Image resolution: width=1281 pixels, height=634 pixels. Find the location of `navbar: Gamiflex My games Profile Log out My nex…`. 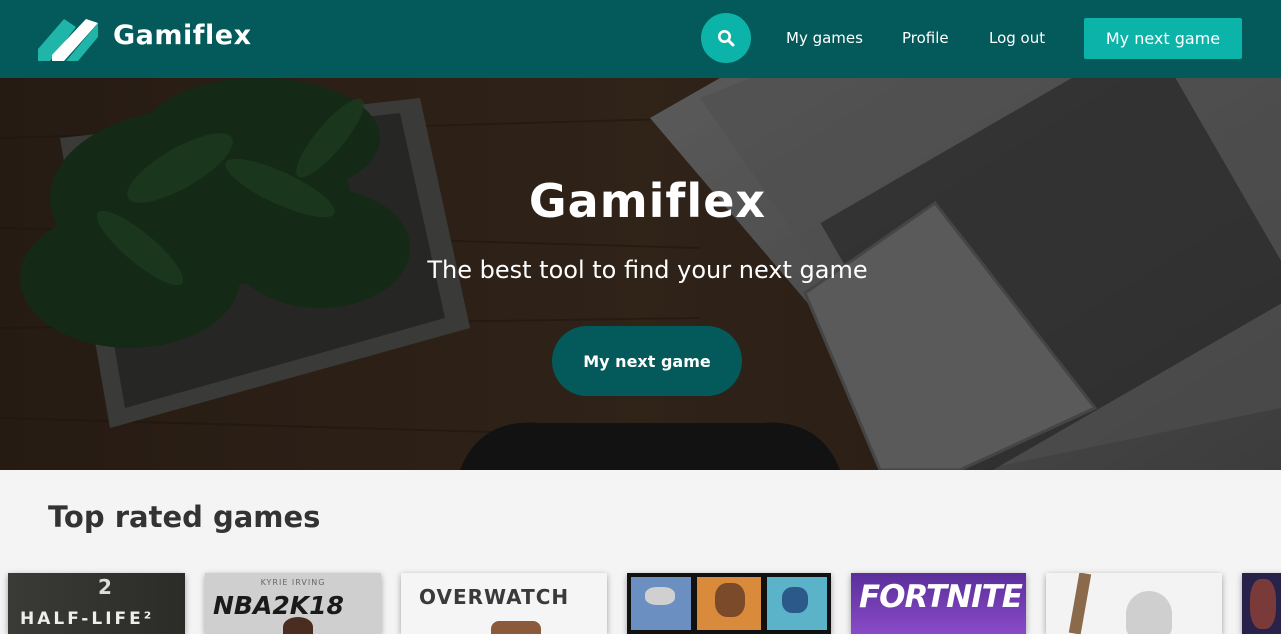

navbar: Gamiflex My games Profile Log out My nex… is located at coordinates (640, 39).